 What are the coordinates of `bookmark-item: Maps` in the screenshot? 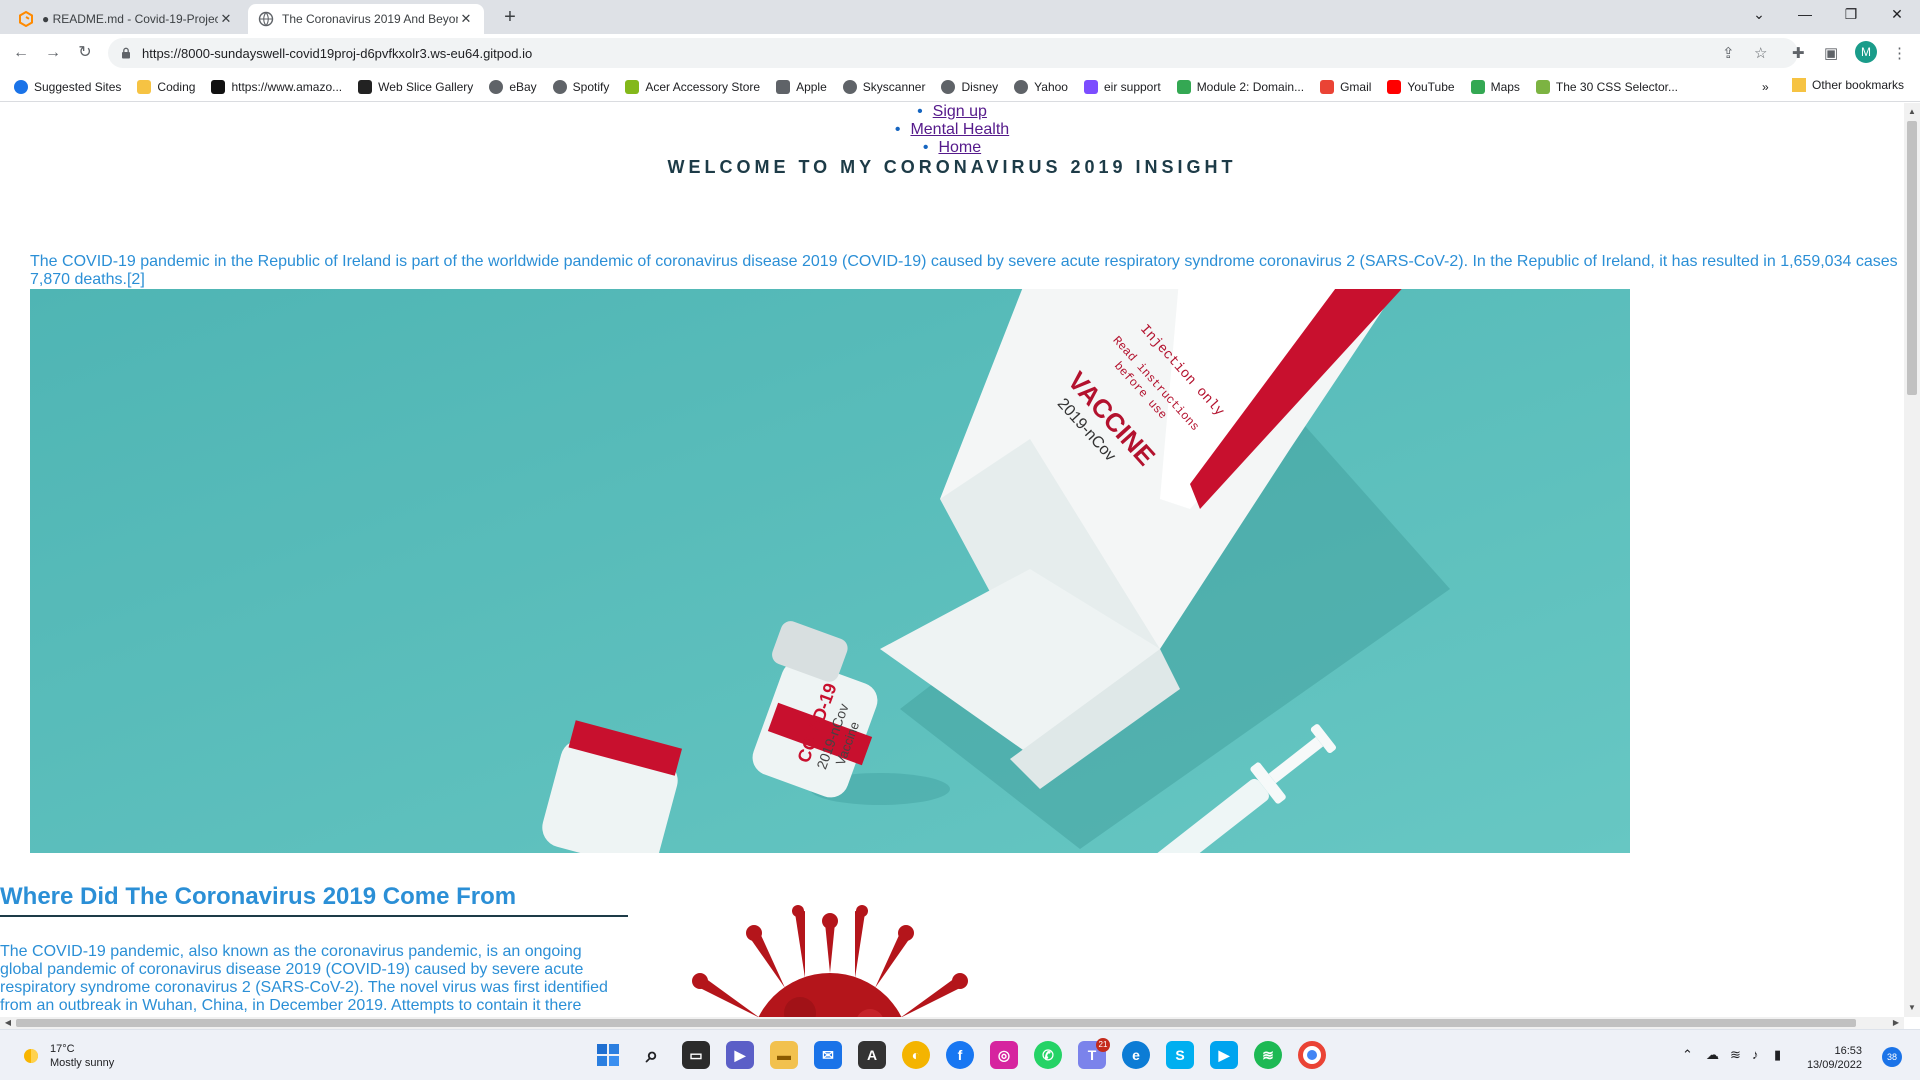 It's located at (1495, 86).